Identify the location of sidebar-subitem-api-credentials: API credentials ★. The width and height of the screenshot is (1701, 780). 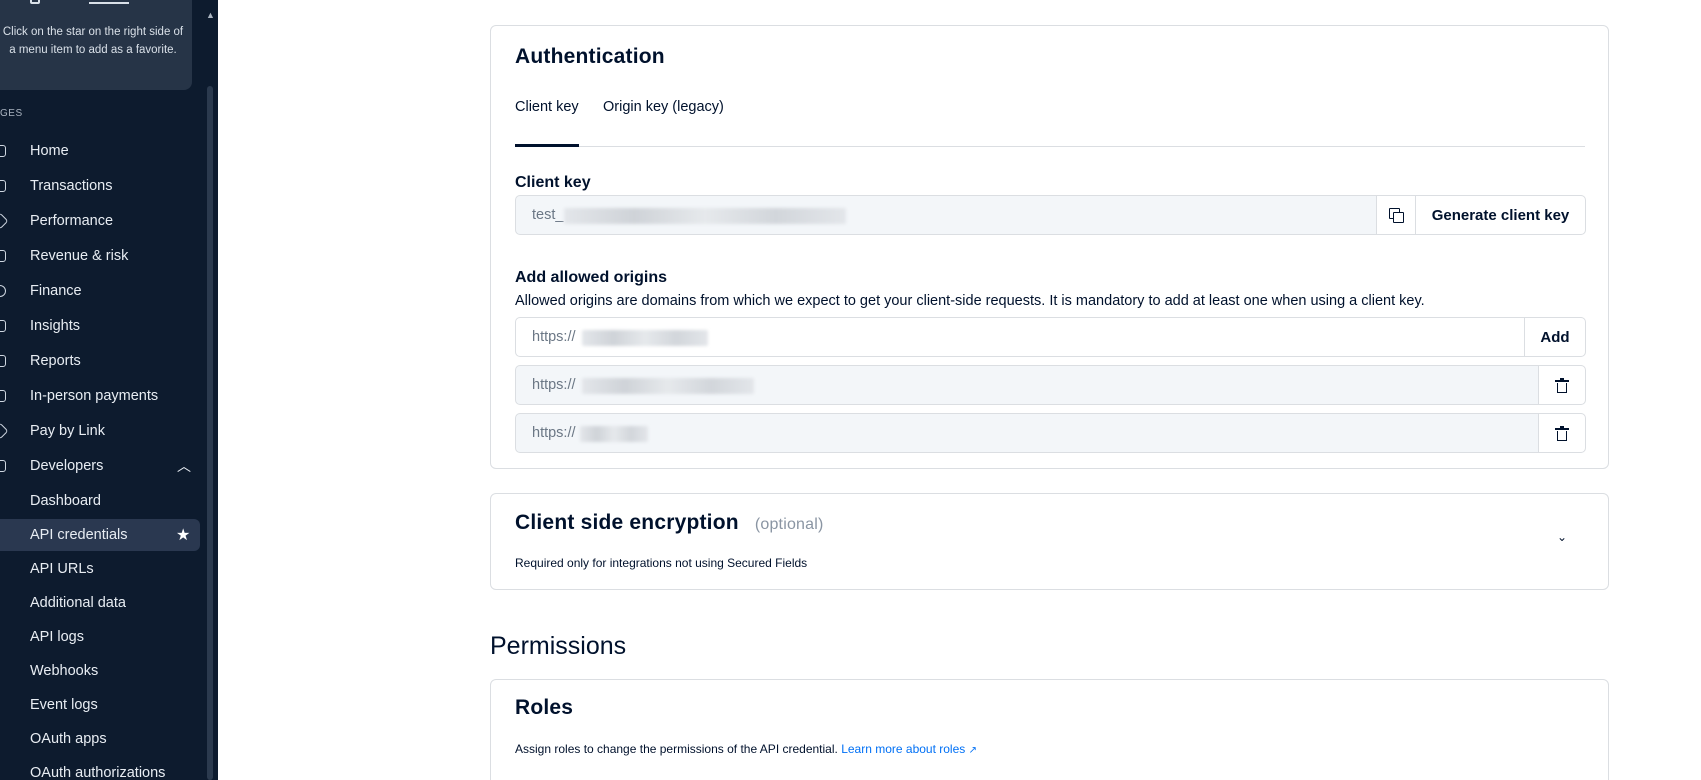
(100, 535).